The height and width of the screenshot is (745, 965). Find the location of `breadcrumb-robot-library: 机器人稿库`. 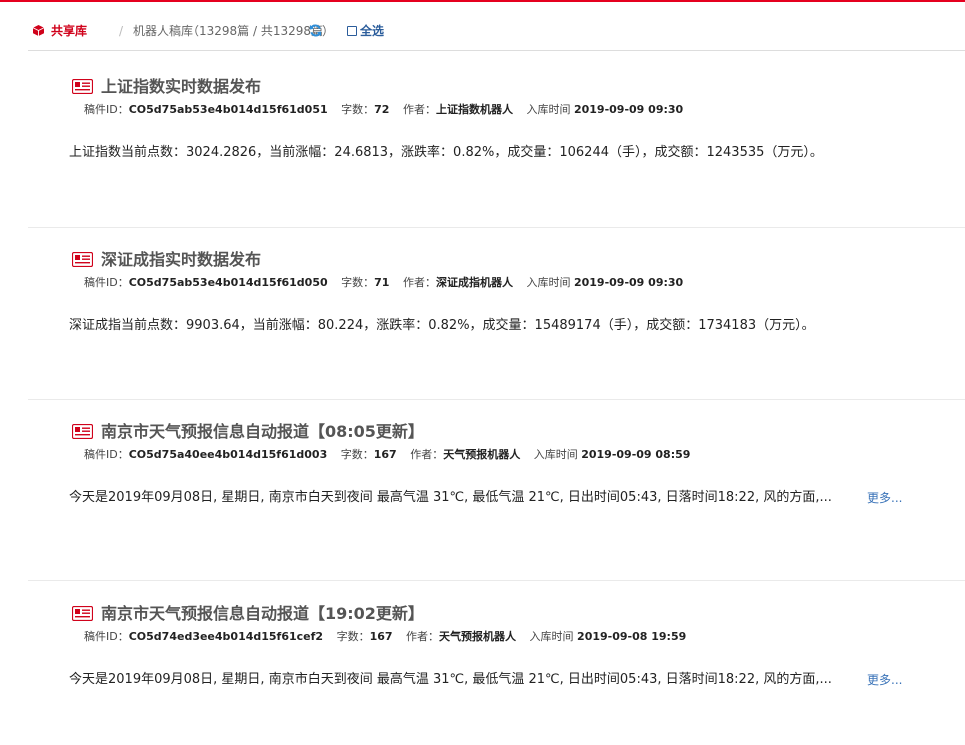

breadcrumb-robot-library: 机器人稿库 is located at coordinates (163, 31).